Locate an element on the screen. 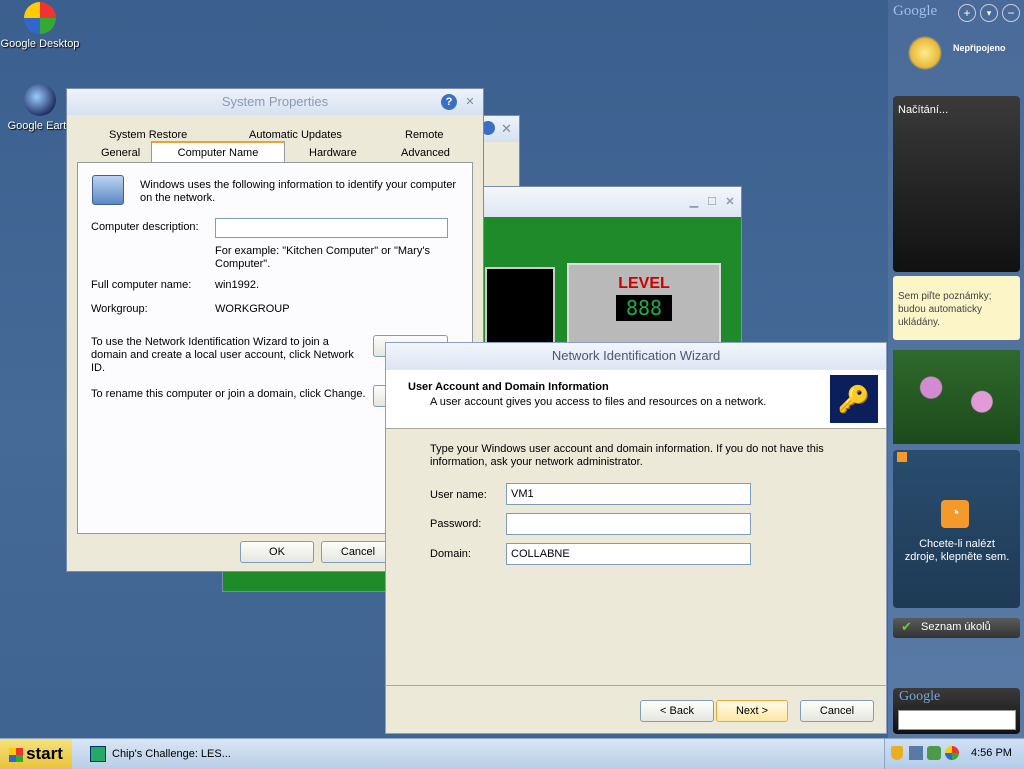  tab-computer-name: Computer Name is located at coordinates (218, 152).